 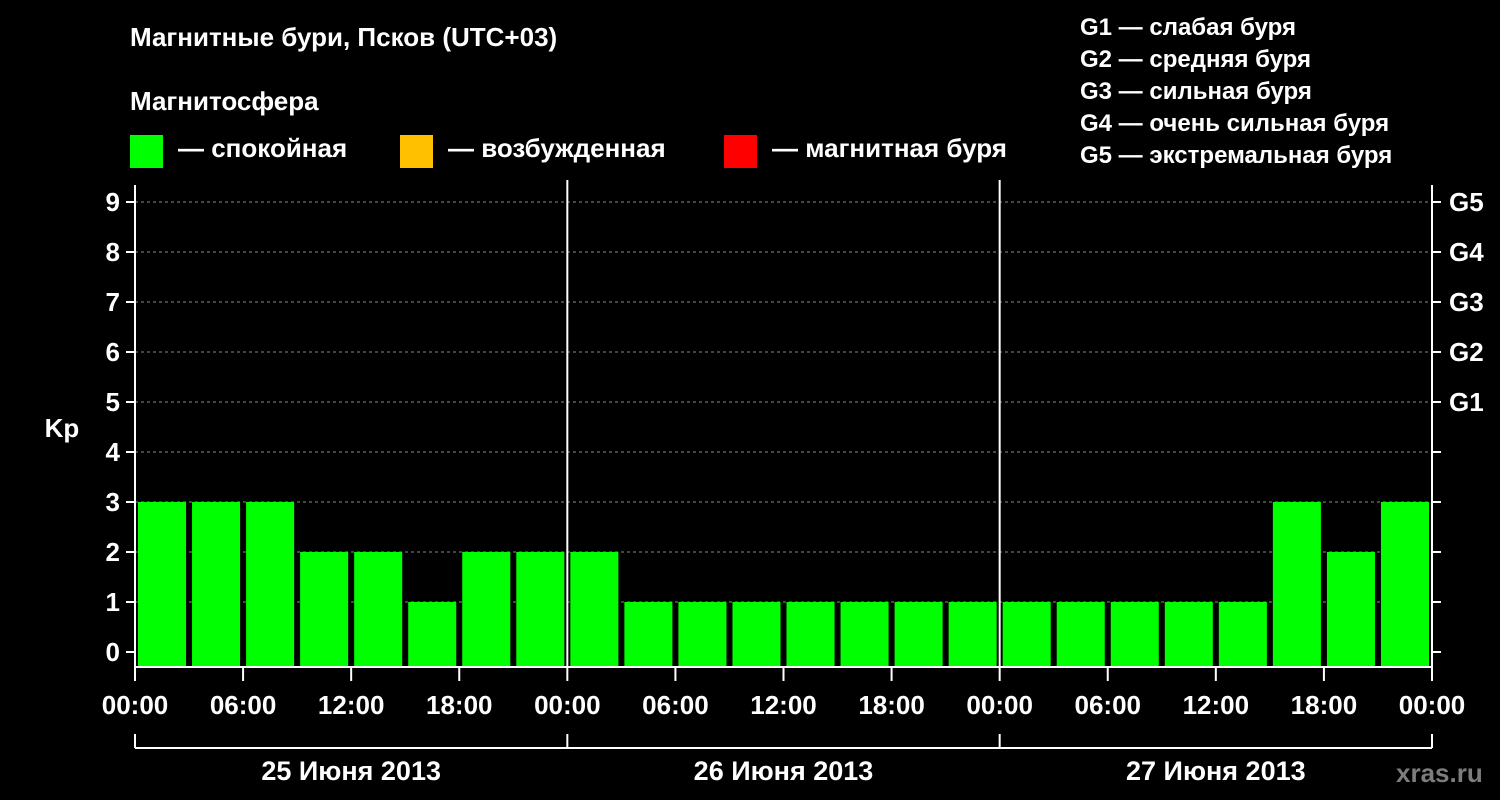 I want to click on right-tick-label-g3: G3, so click(x=1466, y=302).